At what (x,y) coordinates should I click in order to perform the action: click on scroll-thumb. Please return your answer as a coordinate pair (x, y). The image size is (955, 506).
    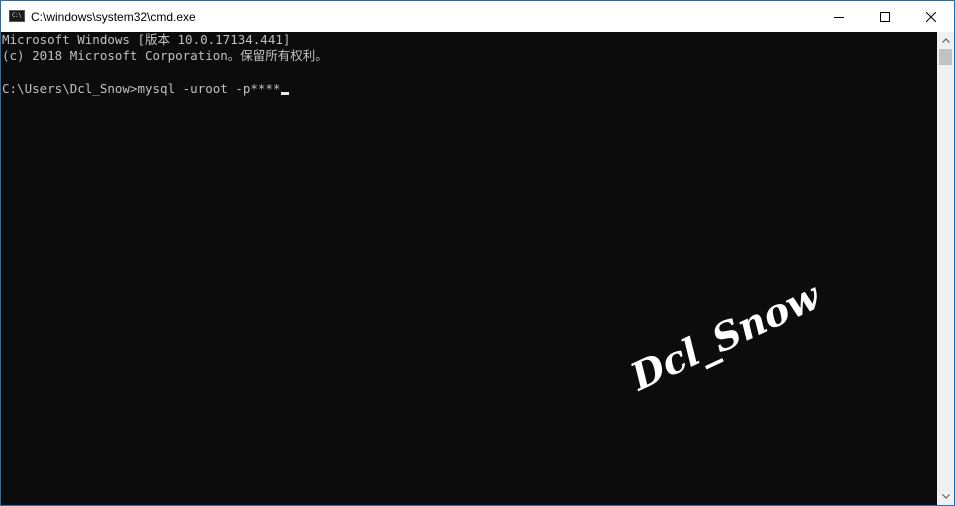
    Looking at the image, I should click on (945, 57).